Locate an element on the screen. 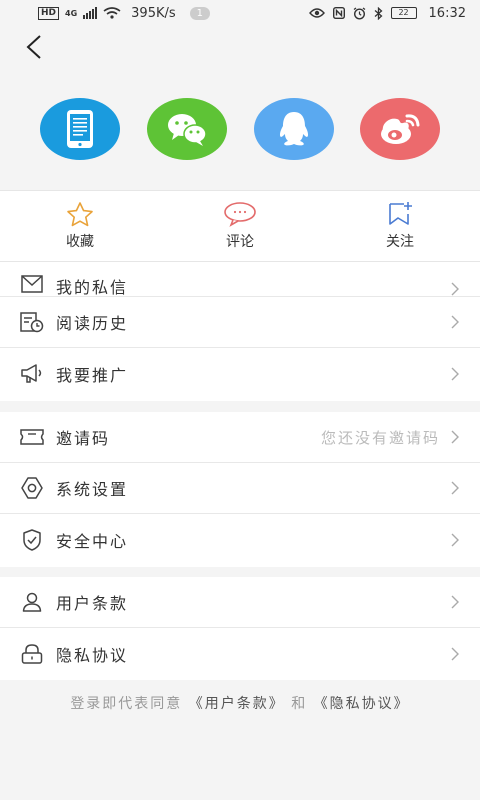 The height and width of the screenshot is (800, 480). comment-label: 评论 is located at coordinates (240, 242).